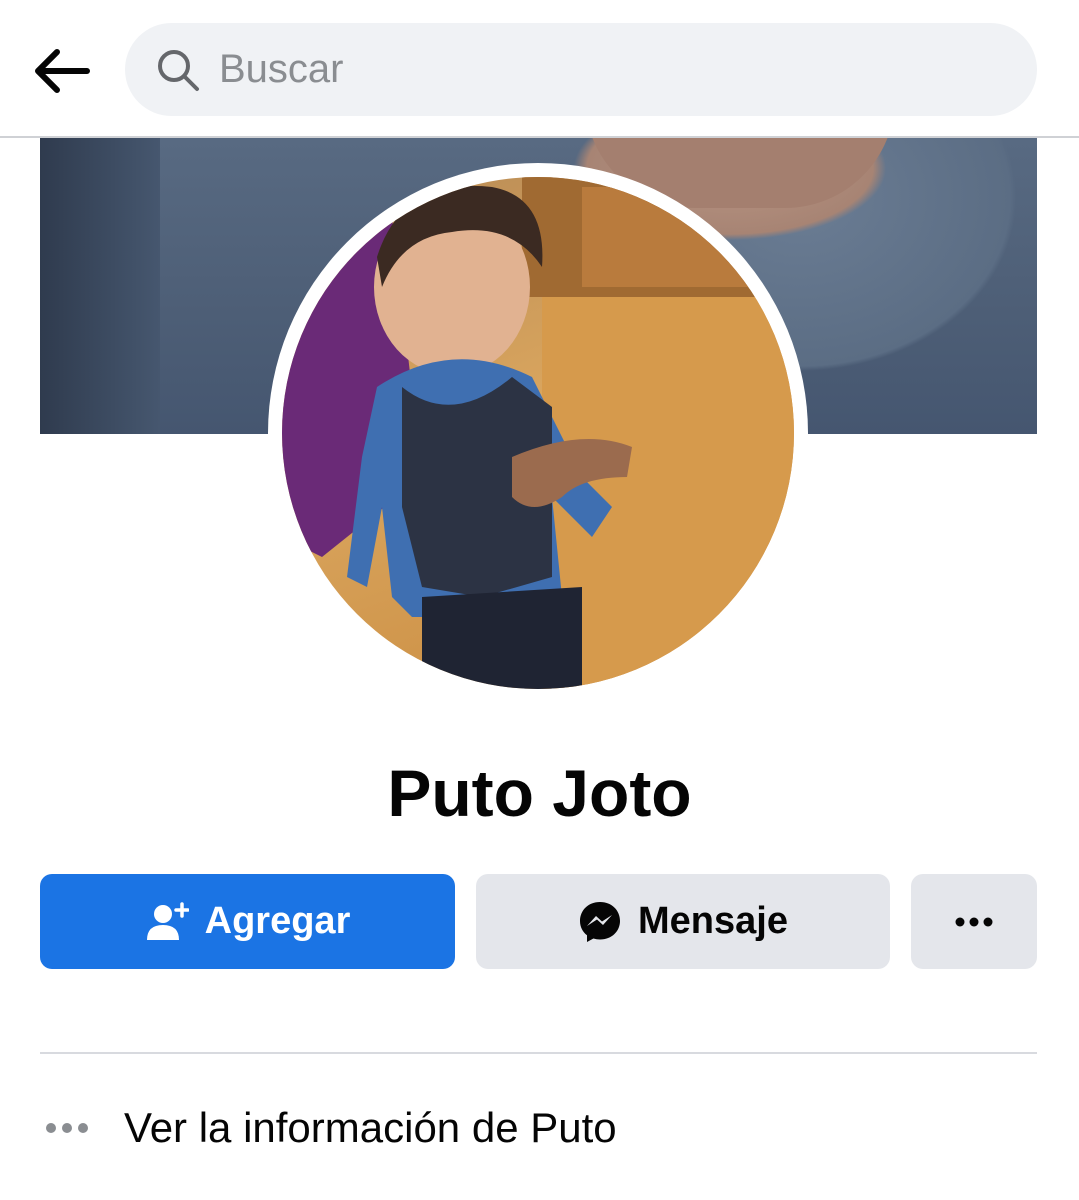 This screenshot has width=1079, height=1200. Describe the element at coordinates (600, 922) in the screenshot. I see `messenger-icon` at that location.